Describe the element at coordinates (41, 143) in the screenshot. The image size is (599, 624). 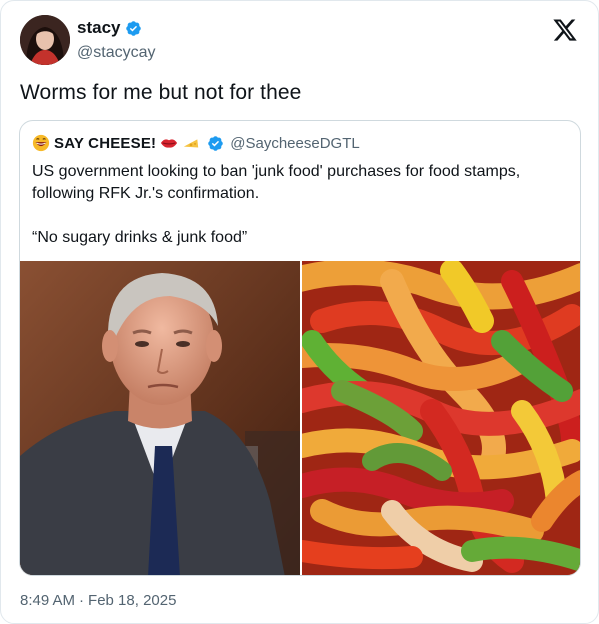
I see `grinning-emoji-icon` at that location.